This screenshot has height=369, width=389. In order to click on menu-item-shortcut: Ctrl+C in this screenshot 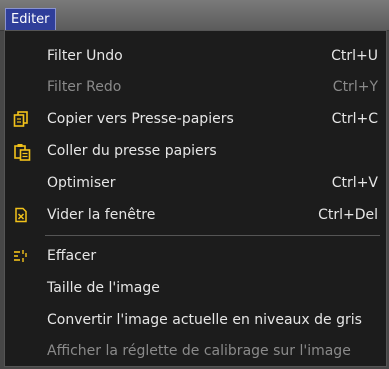, I will do `click(354, 119)`.